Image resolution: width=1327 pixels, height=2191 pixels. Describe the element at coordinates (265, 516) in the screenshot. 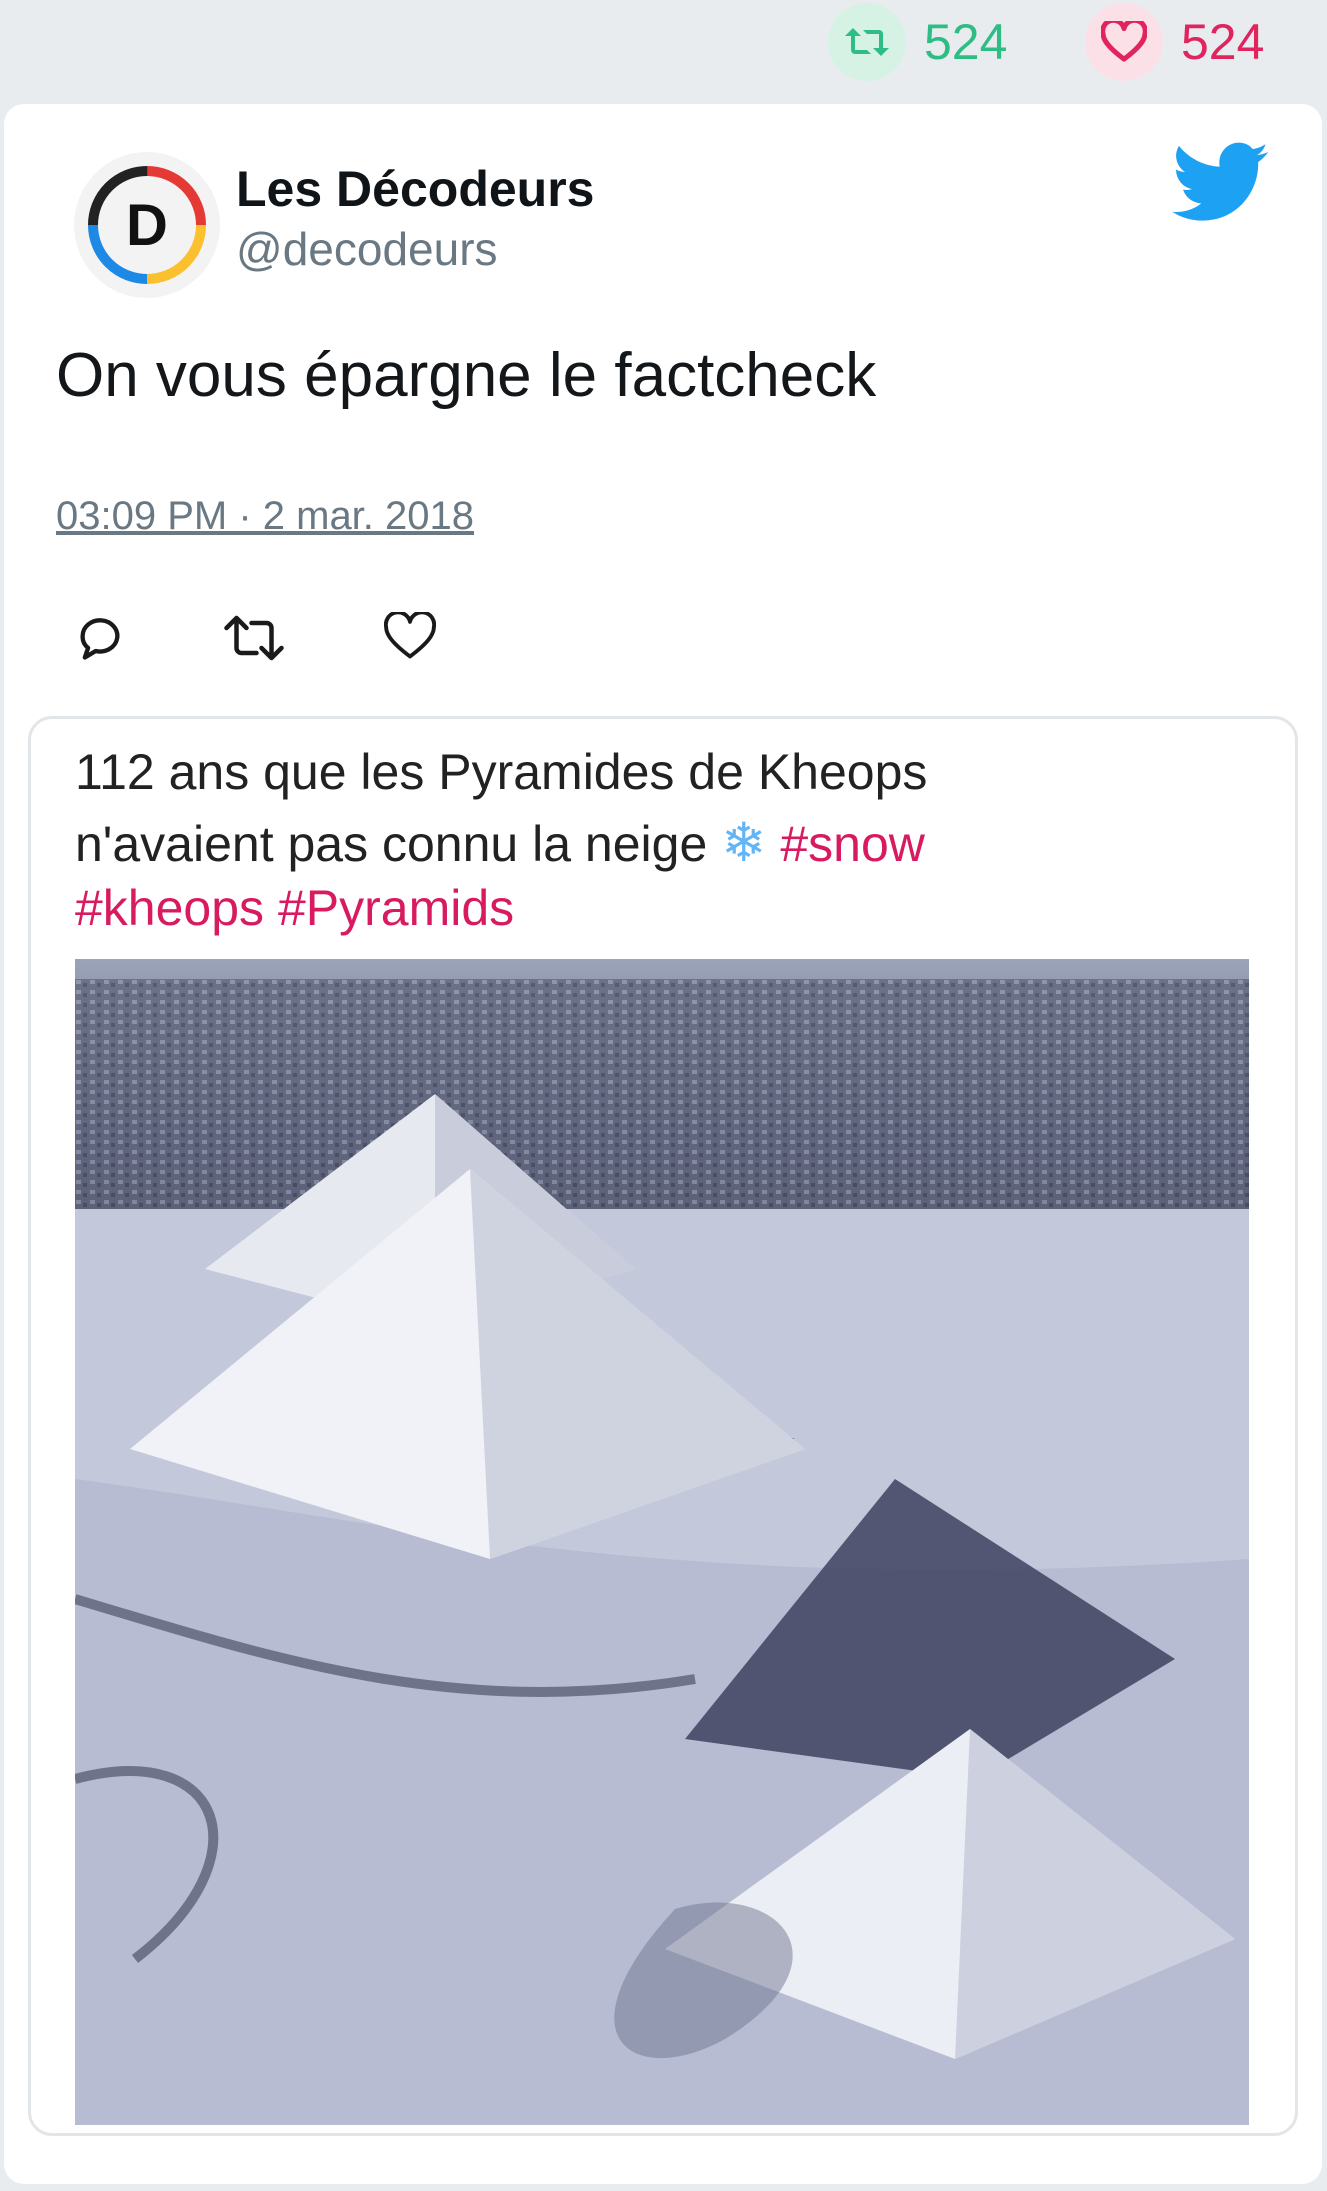

I see `tweet-timestamp: 03:09 PM · 2 mar. 2018` at that location.